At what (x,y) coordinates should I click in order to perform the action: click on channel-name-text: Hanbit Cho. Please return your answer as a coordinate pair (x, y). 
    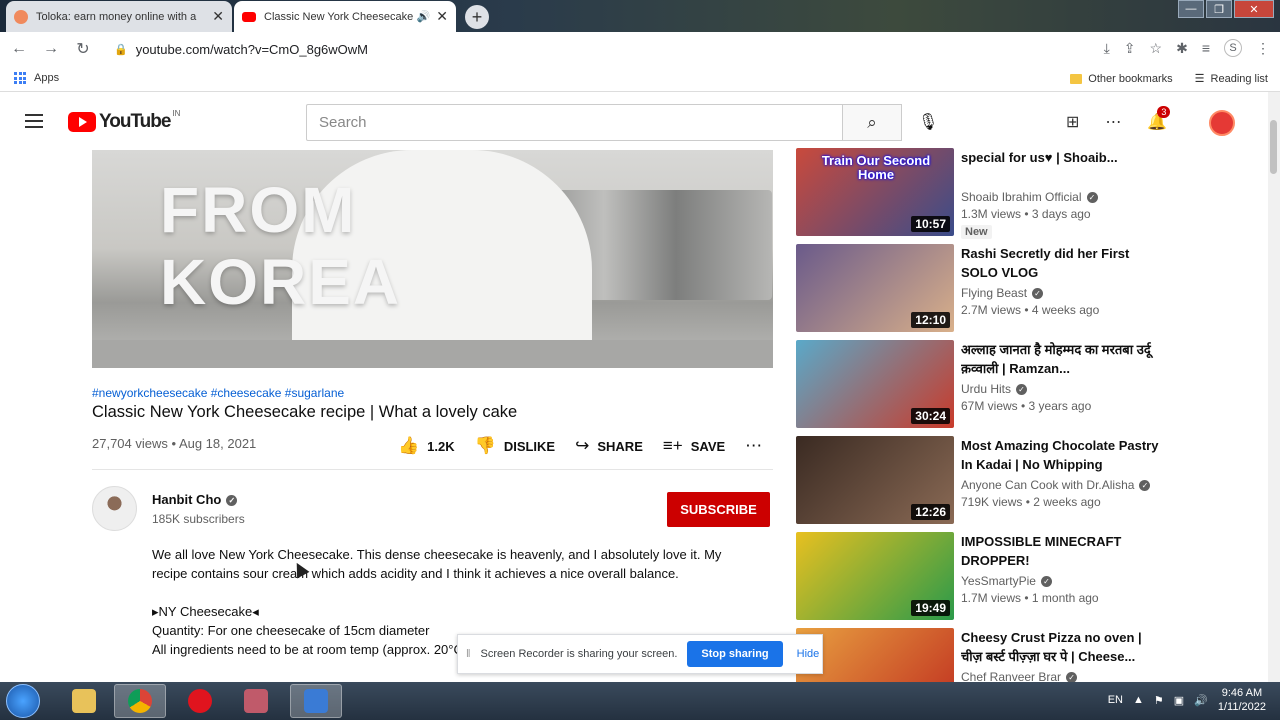
    Looking at the image, I should click on (187, 499).